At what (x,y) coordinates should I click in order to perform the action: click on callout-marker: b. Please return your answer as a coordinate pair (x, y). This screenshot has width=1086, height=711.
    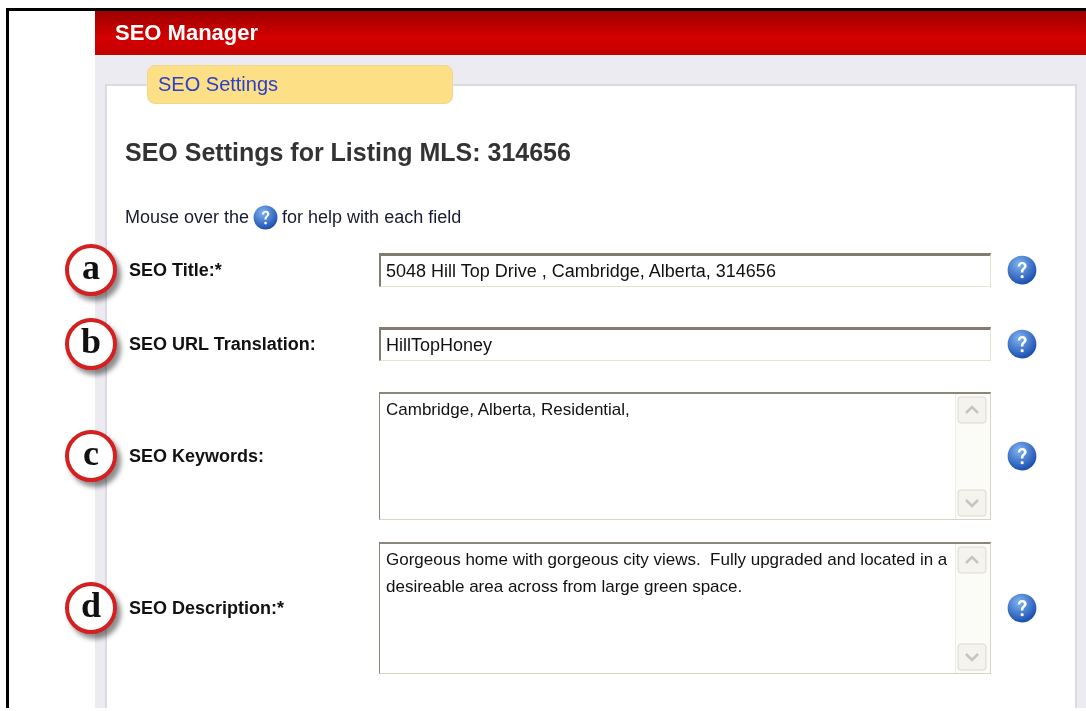
    Looking at the image, I should click on (91, 344).